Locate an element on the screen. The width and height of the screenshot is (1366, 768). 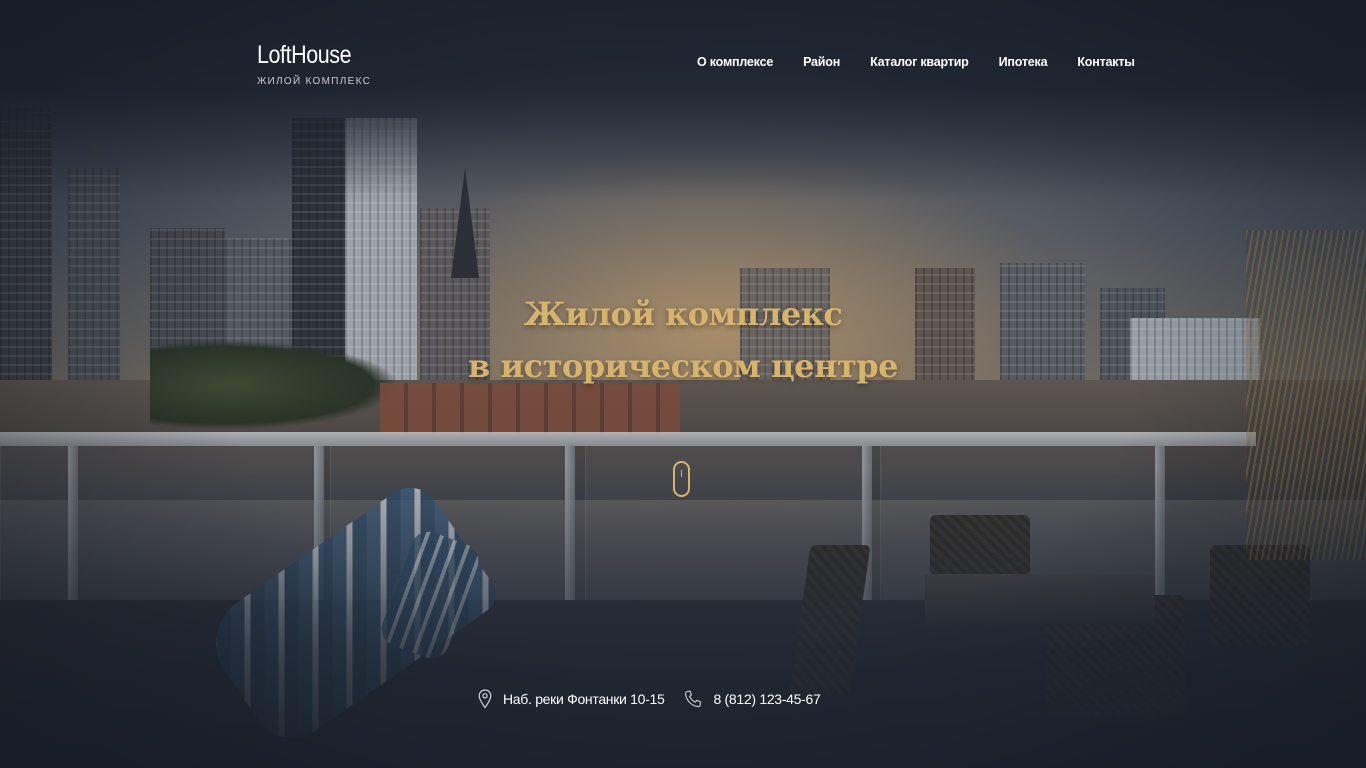
nav-item-catalog: Каталог квартир is located at coordinates (919, 62).